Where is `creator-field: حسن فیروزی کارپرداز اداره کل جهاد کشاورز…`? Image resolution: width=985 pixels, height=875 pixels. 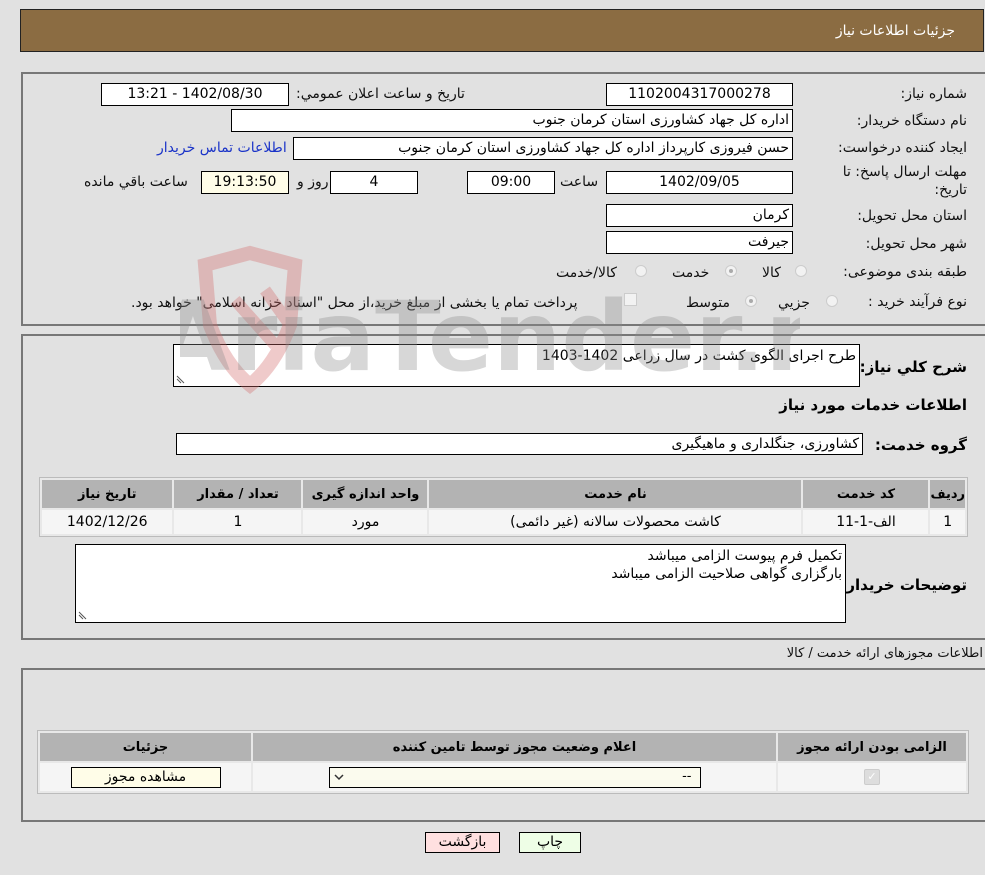
creator-field: حسن فیروزی کارپرداز اداره کل جهاد کشاورز… is located at coordinates (543, 148).